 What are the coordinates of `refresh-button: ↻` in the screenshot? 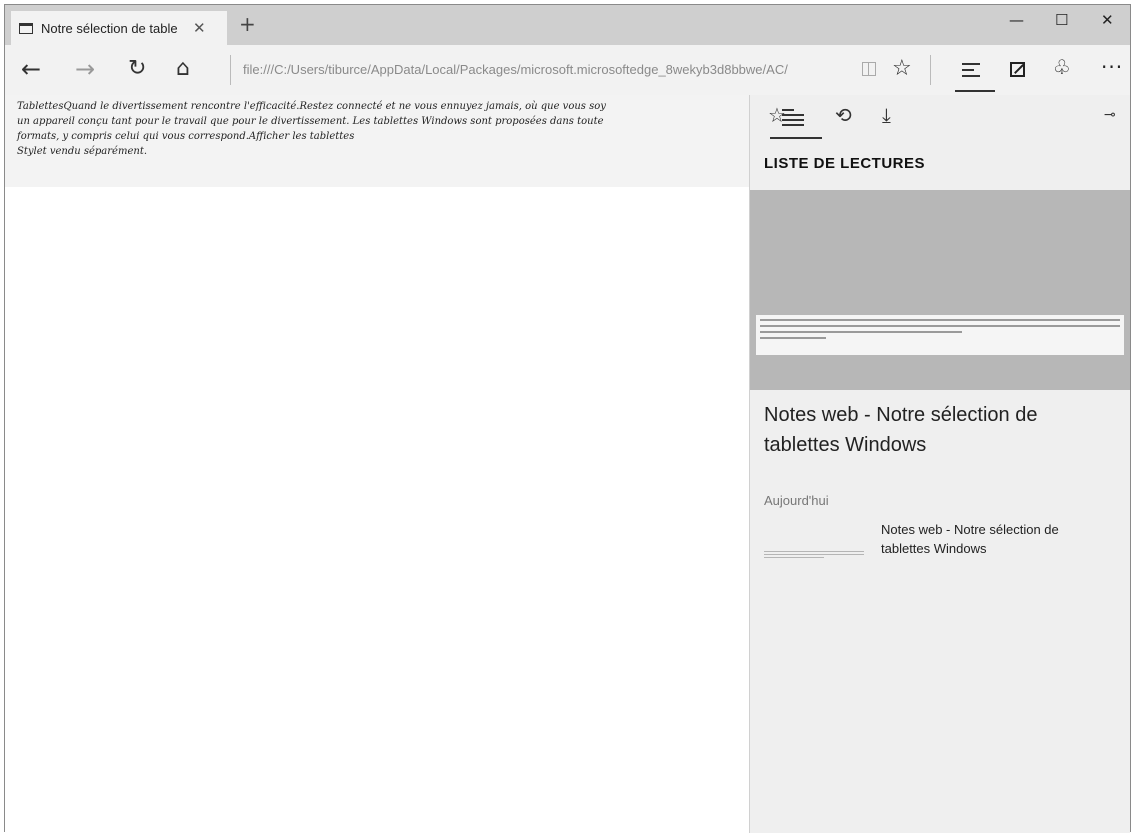 It's located at (137, 69).